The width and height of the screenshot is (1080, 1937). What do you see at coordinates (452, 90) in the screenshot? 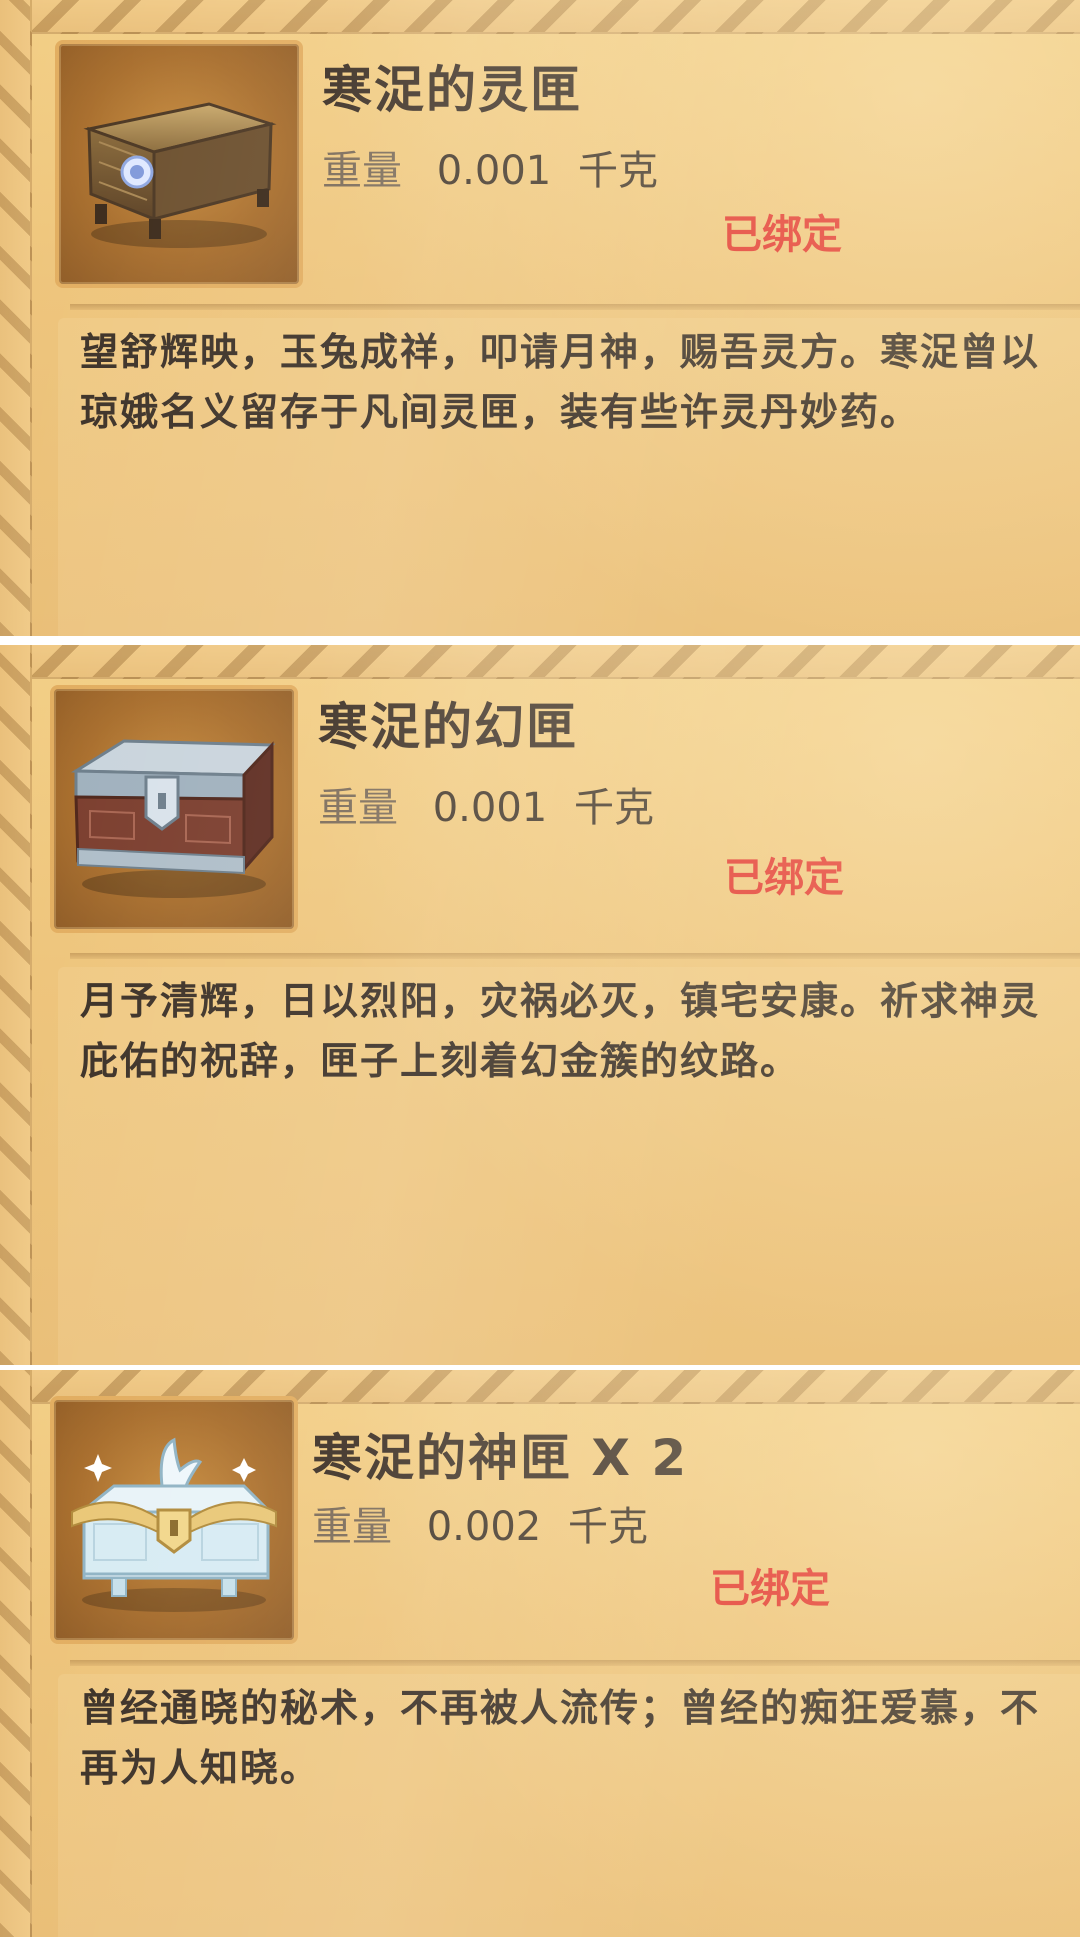
I see `item-name: 寒浞的灵匣` at bounding box center [452, 90].